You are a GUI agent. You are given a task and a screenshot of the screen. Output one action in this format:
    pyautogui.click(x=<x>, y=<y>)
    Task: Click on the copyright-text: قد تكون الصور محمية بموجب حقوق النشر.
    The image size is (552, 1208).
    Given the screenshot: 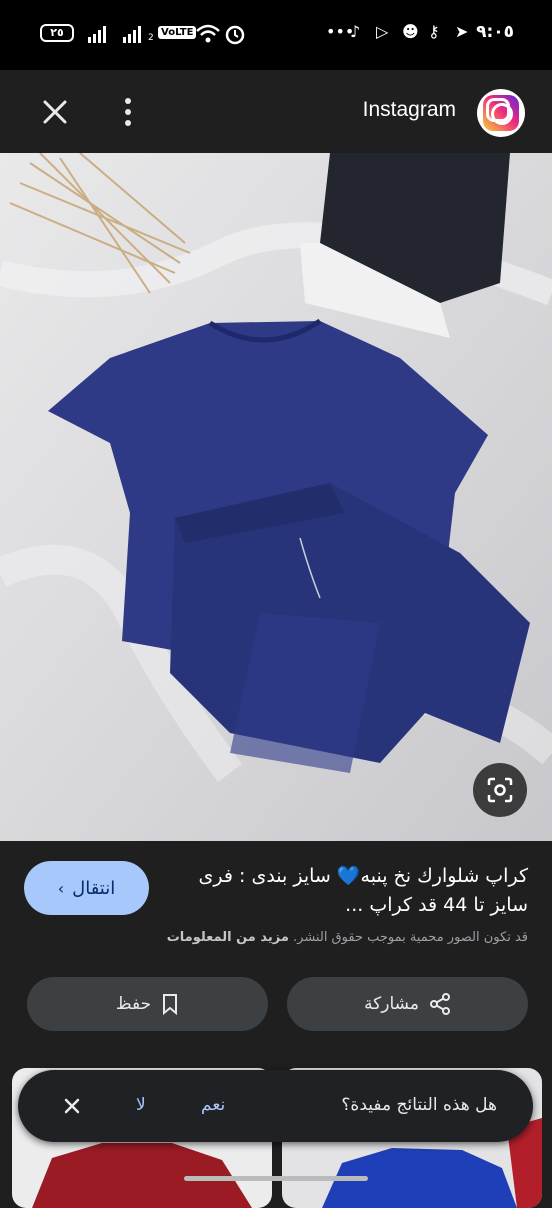 What is the action you would take?
    pyautogui.click(x=410, y=937)
    